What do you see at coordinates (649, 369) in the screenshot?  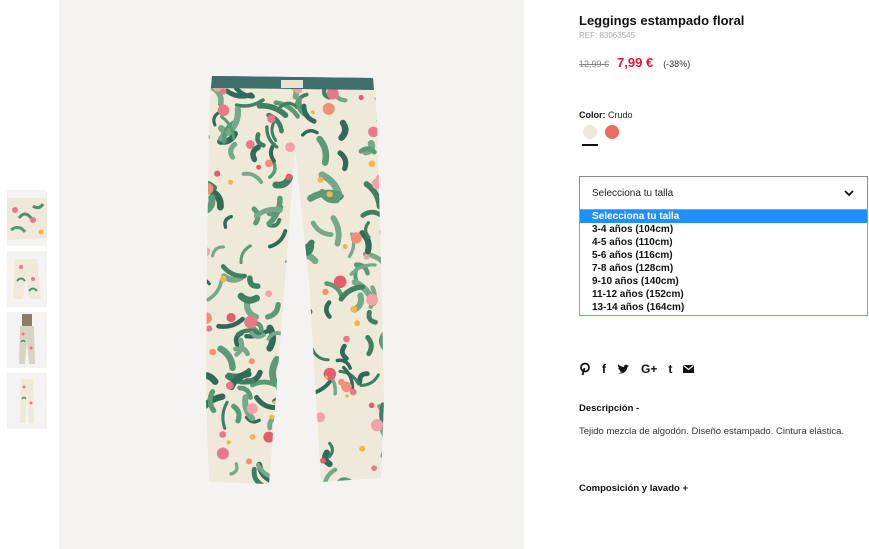 I see `google-plus-icon: G+` at bounding box center [649, 369].